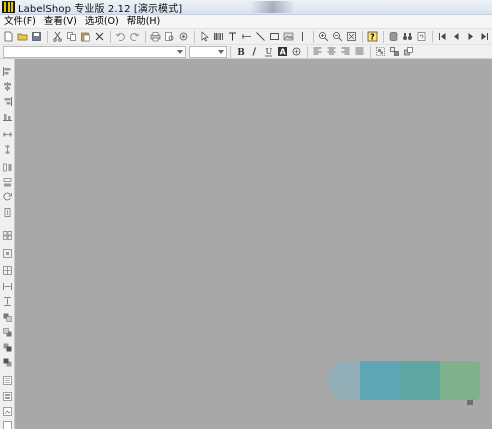 The height and width of the screenshot is (429, 492). I want to click on database-update-icon, so click(421, 36).